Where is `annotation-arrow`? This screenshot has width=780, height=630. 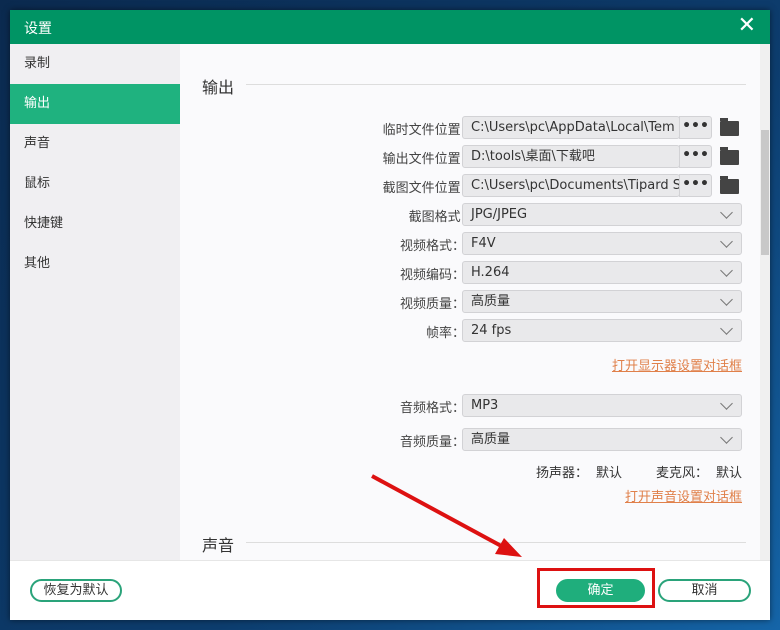 annotation-arrow is located at coordinates (446, 515).